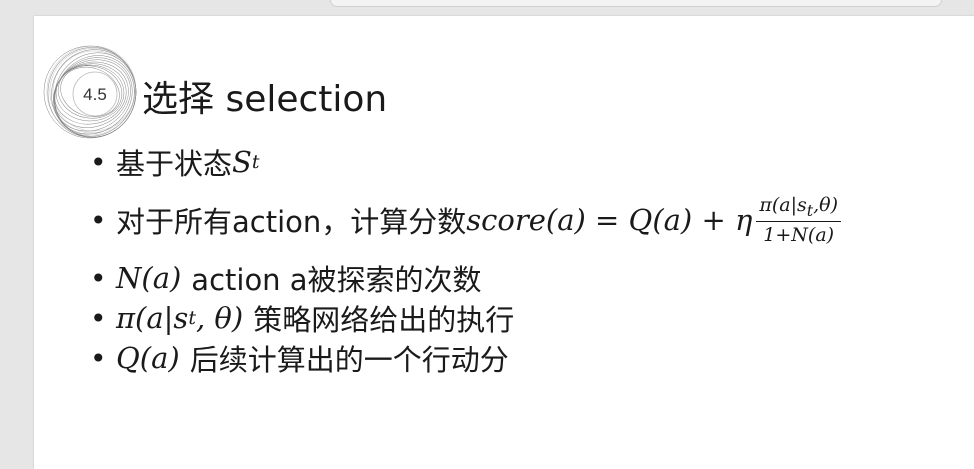 The image size is (974, 469). What do you see at coordinates (242, 162) in the screenshot?
I see `math-var: S` at bounding box center [242, 162].